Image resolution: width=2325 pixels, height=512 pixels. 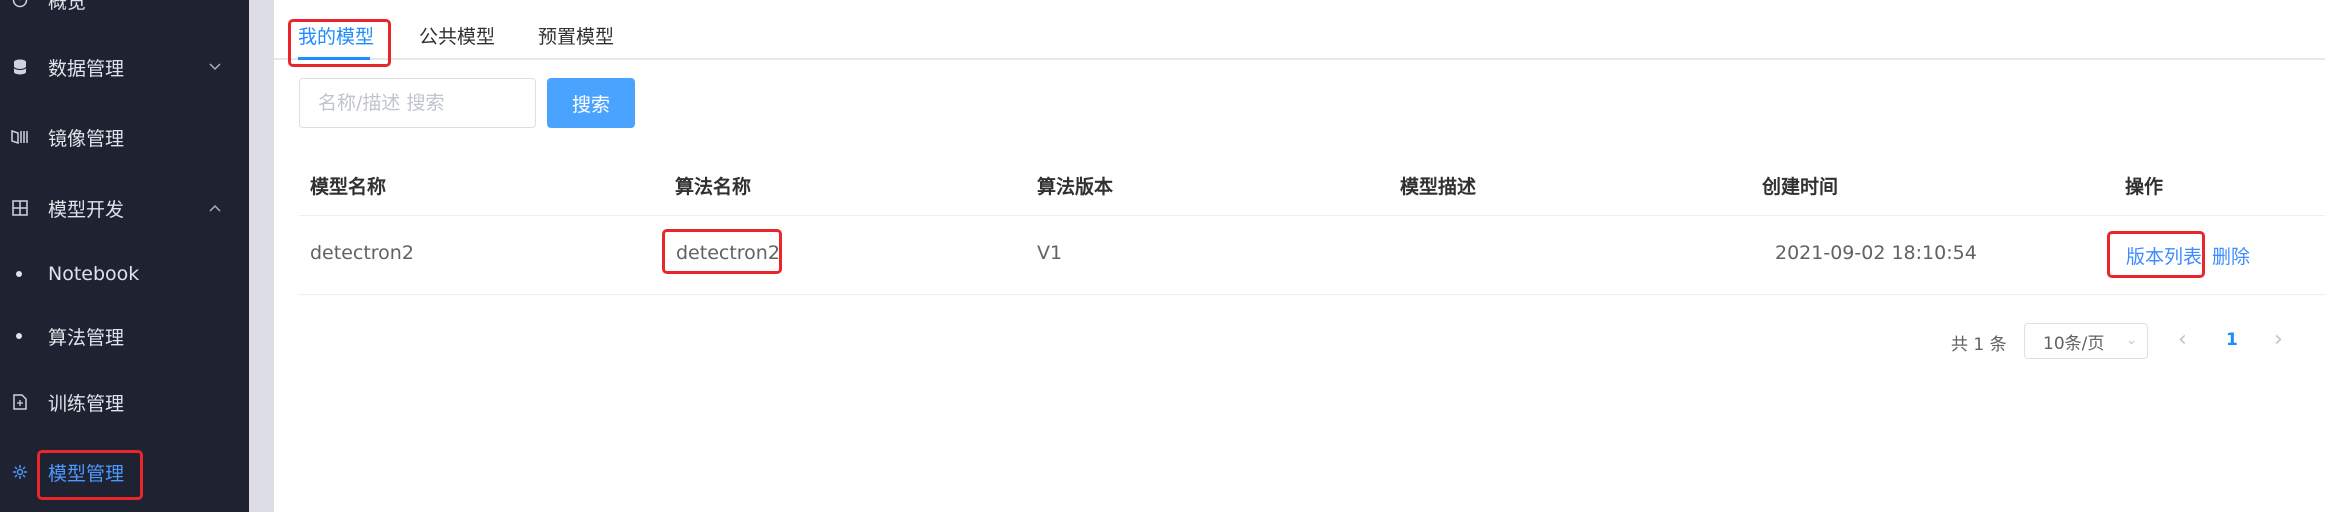 What do you see at coordinates (1312, 215) in the screenshot?
I see `table-header-divider` at bounding box center [1312, 215].